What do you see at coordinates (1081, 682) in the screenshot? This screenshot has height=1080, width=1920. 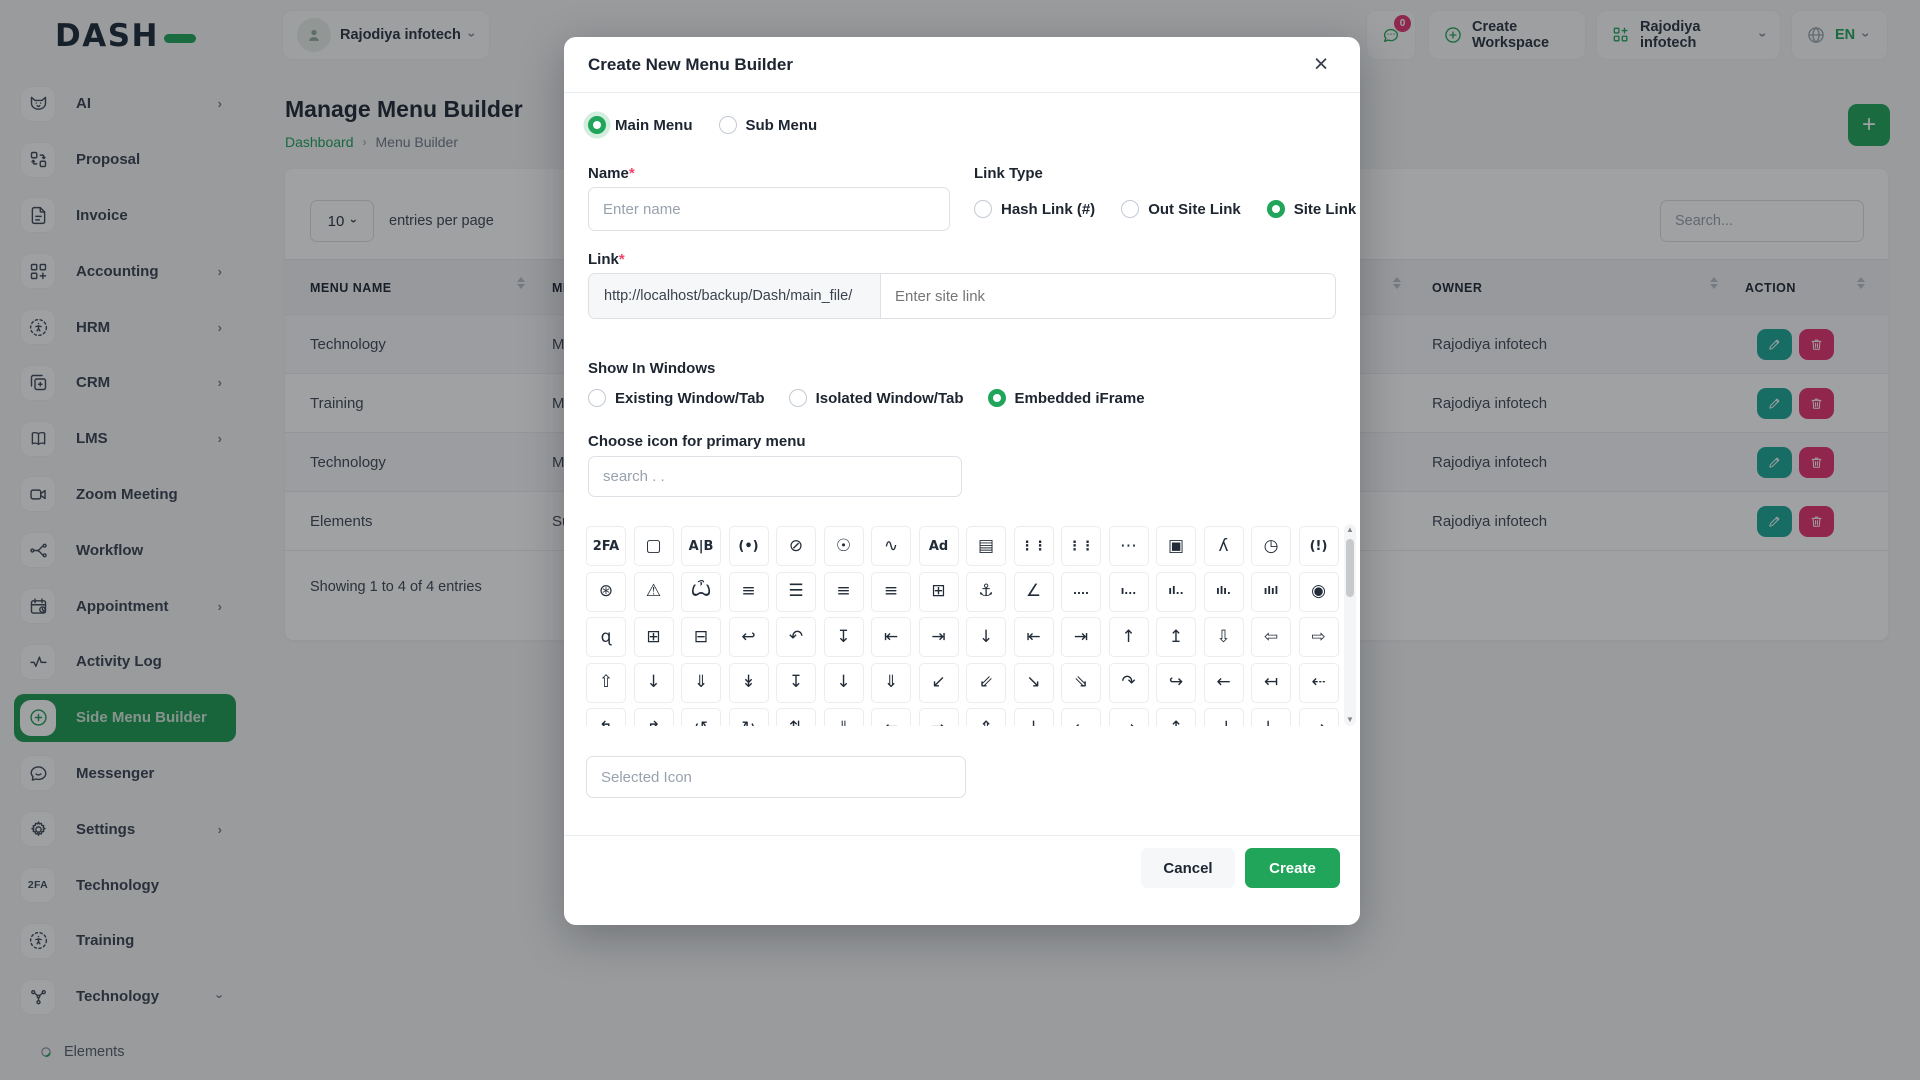 I see `arrow-down-right-circle-icon-tile: ⇘` at bounding box center [1081, 682].